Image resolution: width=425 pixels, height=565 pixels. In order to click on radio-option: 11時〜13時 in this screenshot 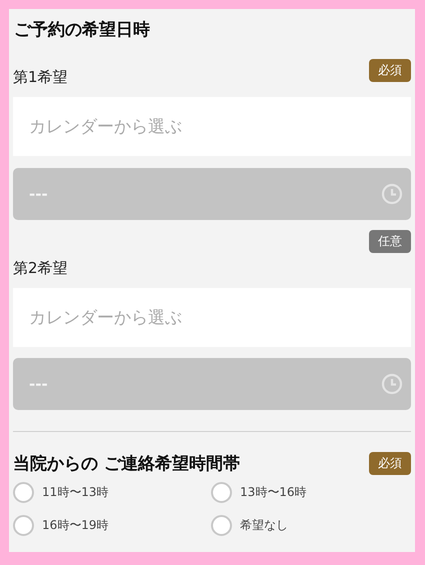, I will do `click(112, 492)`.